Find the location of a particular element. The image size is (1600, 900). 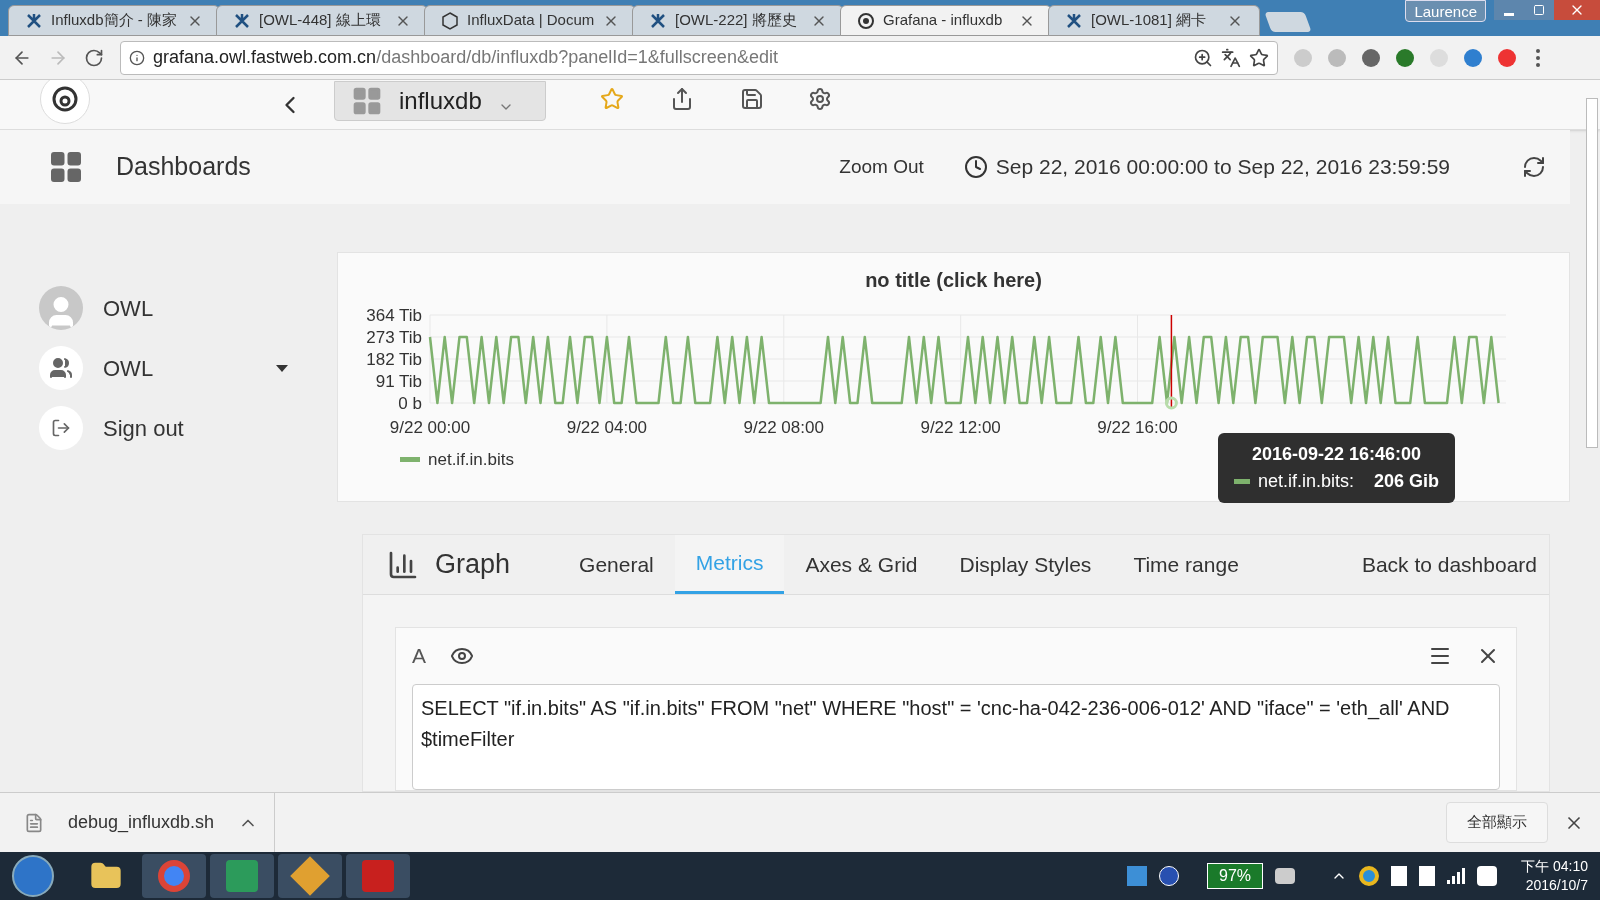

grid-icon is located at coordinates (66, 167).